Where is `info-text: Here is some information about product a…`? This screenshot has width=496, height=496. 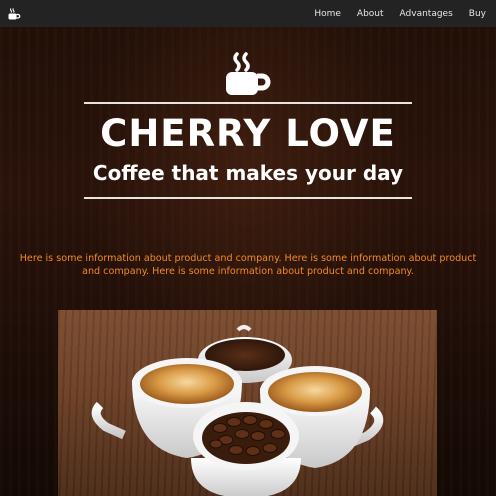 info-text: Here is some information about product a… is located at coordinates (248, 265).